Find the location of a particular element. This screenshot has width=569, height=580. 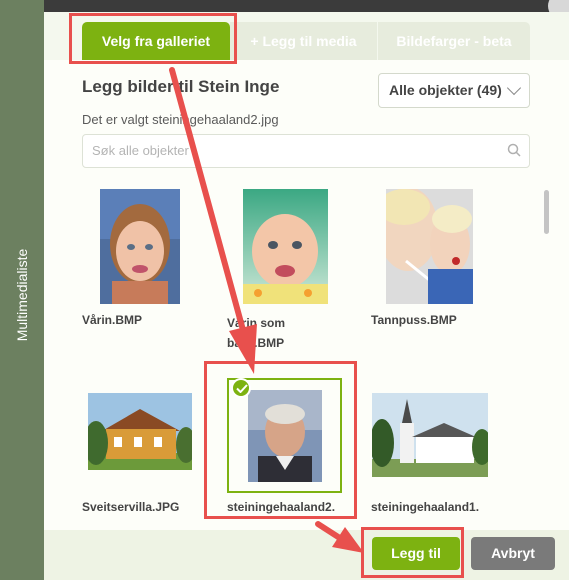

gallery-item-name: Tannpuss.BMP is located at coordinates (414, 320).